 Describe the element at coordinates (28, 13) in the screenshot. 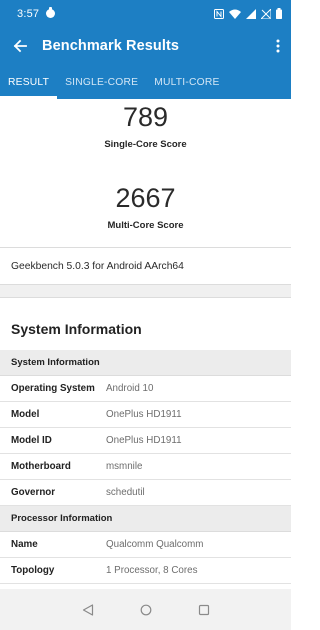

I see `status-time: 3:57` at that location.